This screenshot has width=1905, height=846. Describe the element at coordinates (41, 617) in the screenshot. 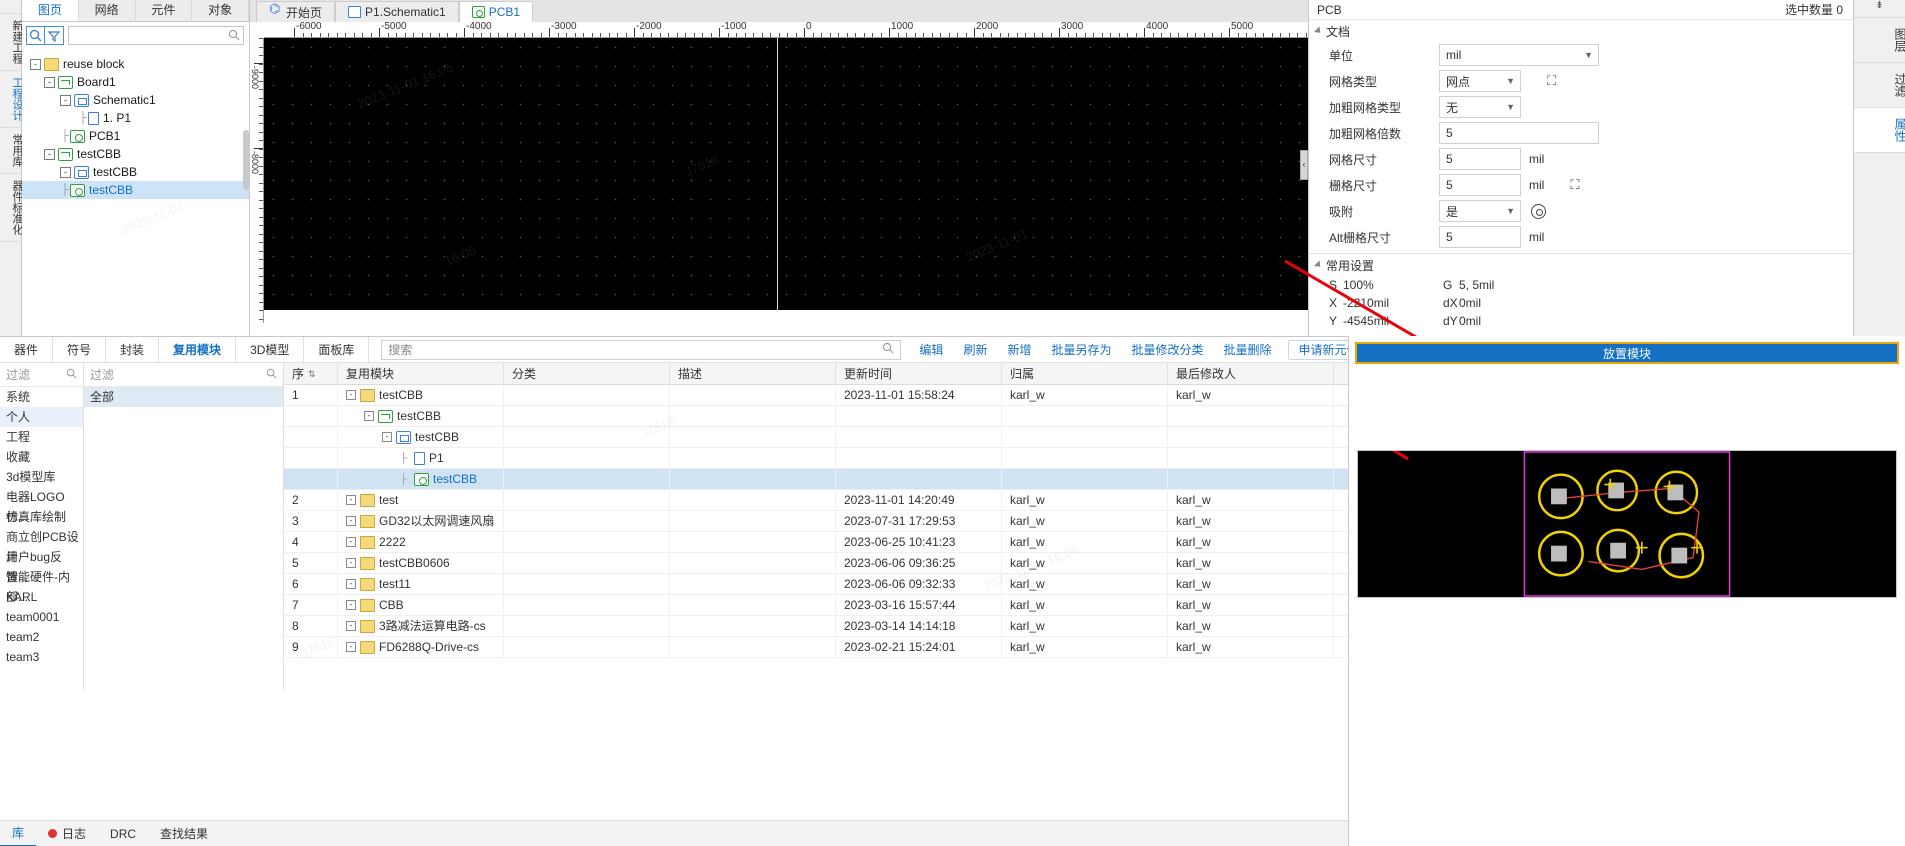

I see `category-item: team0001` at that location.